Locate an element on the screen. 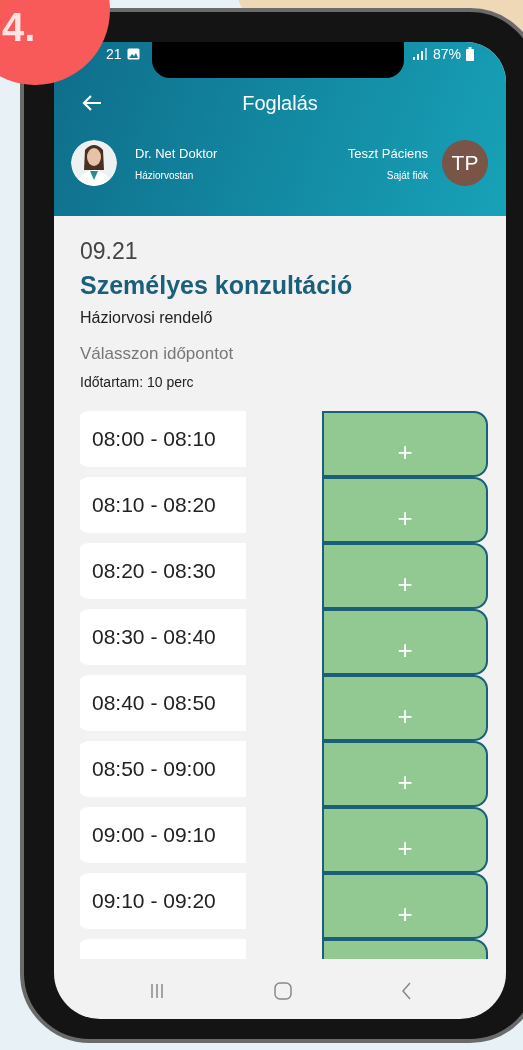 This screenshot has width=523, height=1050. time-slot: 08:50 - 09:00 is located at coordinates (163, 769).